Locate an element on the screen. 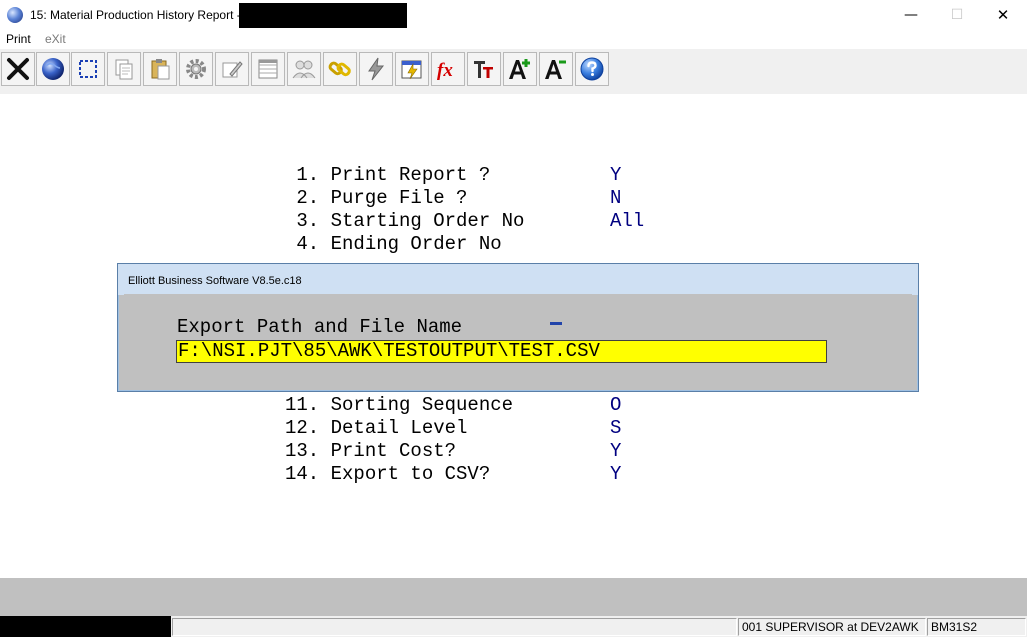 Image resolution: width=1027 pixels, height=637 pixels. field-3-value: All is located at coordinates (627, 221).